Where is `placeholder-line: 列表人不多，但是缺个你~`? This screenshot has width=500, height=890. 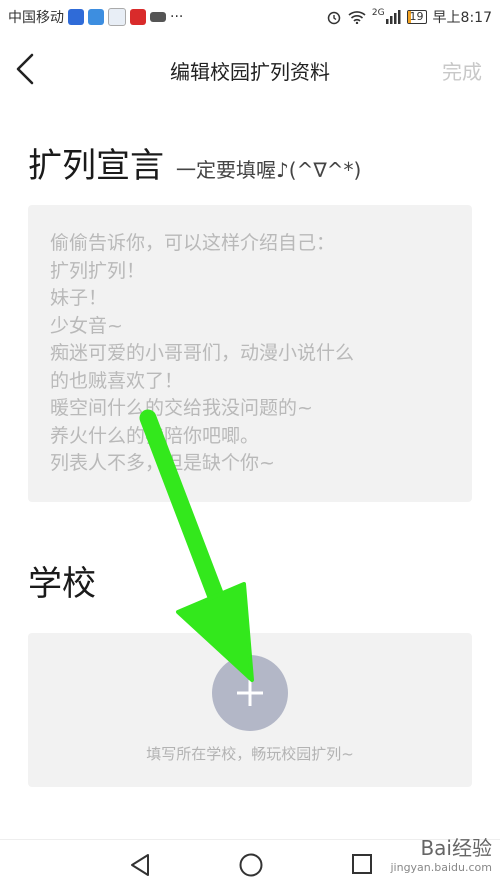
placeholder-line: 列表人不多，但是缺个你~ is located at coordinates (162, 463).